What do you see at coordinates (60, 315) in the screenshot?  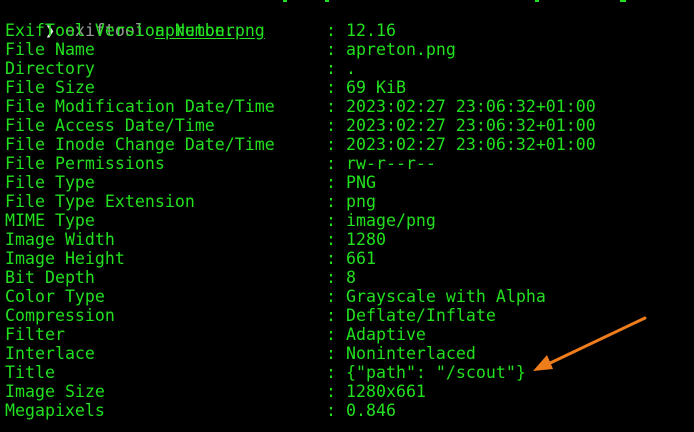 I see `exif-key: Compression` at bounding box center [60, 315].